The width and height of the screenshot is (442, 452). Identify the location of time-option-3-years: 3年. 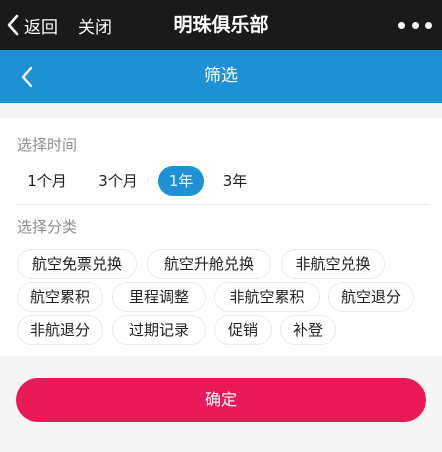
(235, 181).